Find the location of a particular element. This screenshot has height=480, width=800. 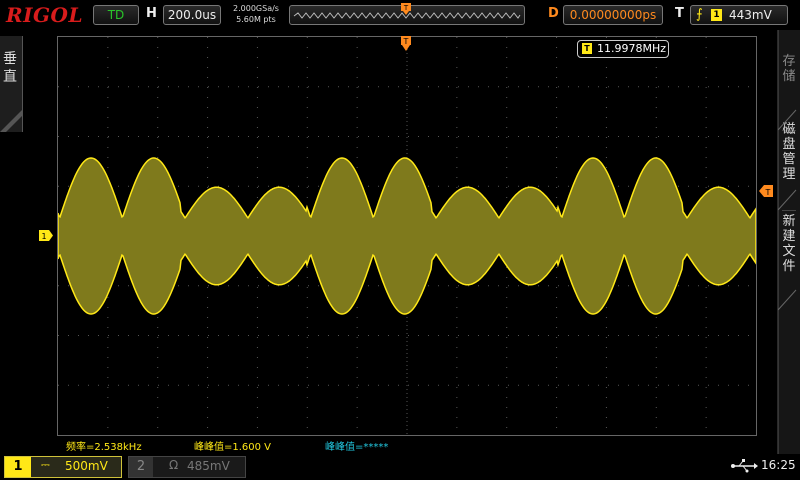

softkey-frame is located at coordinates (787, 242).